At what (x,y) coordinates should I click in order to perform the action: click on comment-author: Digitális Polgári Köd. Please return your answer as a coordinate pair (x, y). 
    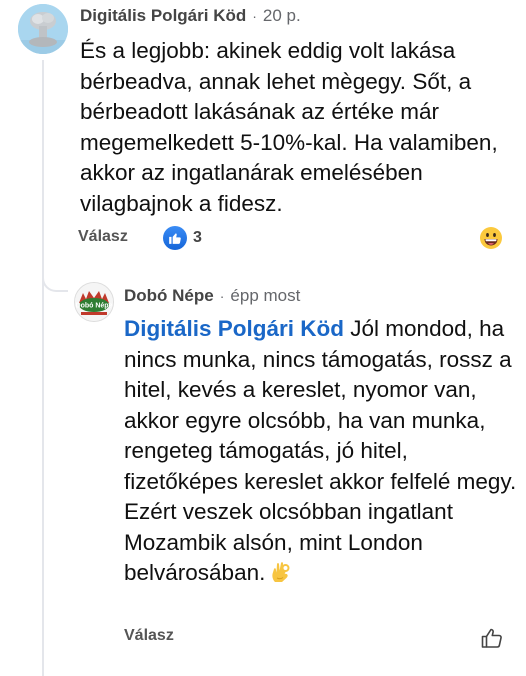
    Looking at the image, I should click on (163, 16).